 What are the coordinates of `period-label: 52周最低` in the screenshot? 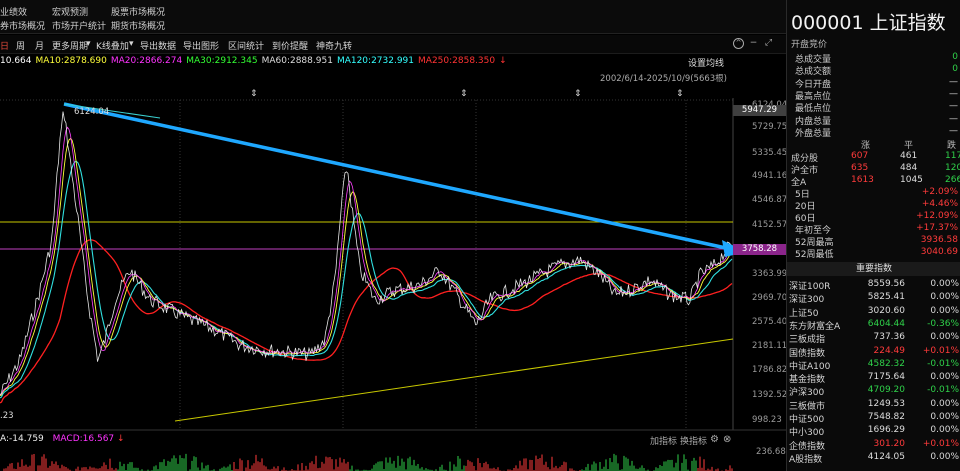 It's located at (814, 255).